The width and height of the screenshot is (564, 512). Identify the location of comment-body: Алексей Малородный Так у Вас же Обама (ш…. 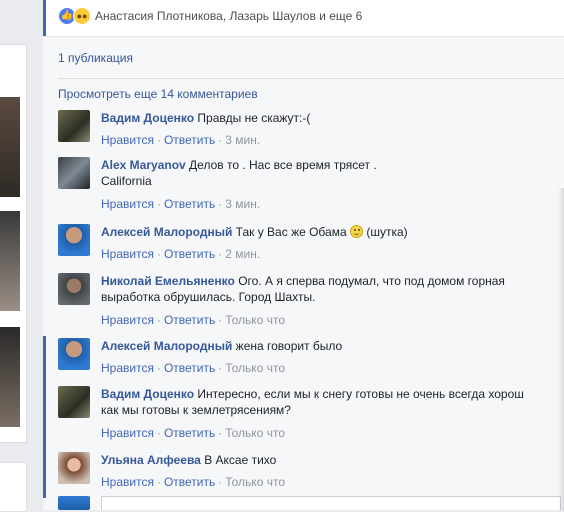
(332, 232).